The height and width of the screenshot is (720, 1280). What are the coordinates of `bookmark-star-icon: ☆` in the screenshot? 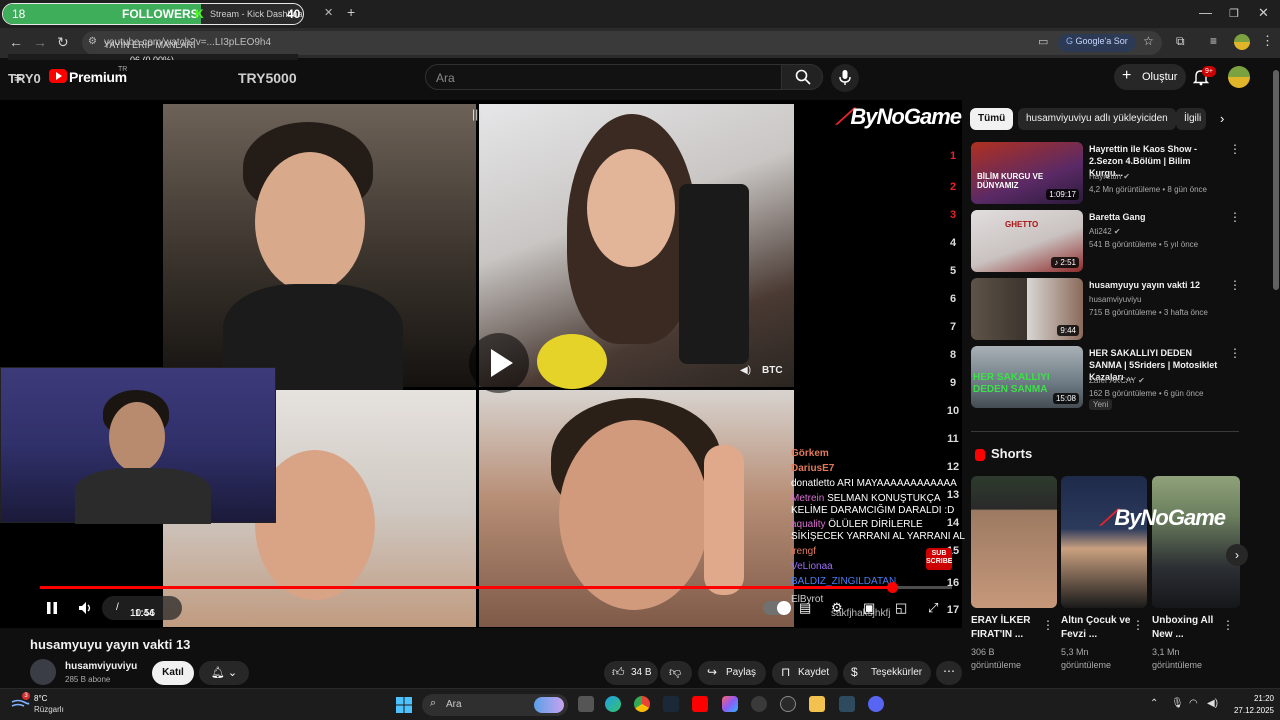 It's located at (1148, 41).